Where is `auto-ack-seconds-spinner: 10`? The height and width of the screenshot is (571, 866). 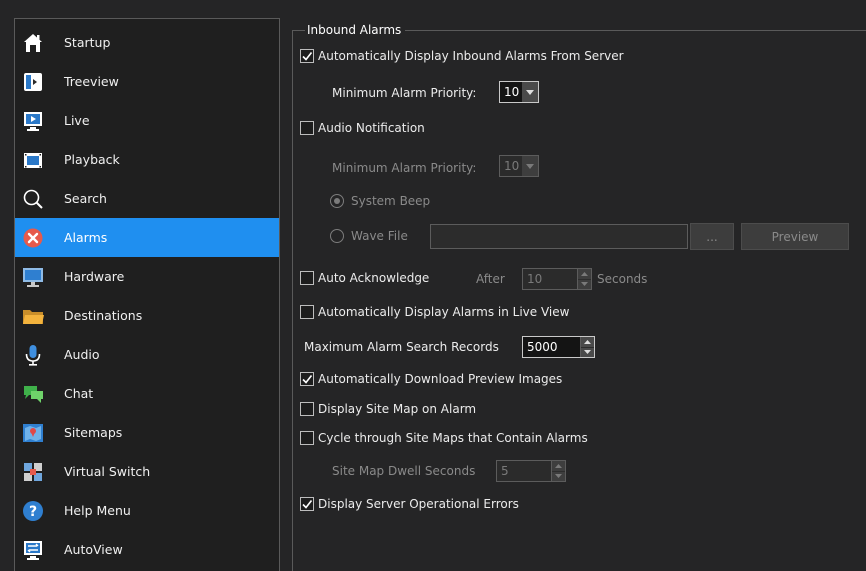 auto-ack-seconds-spinner: 10 is located at coordinates (557, 279).